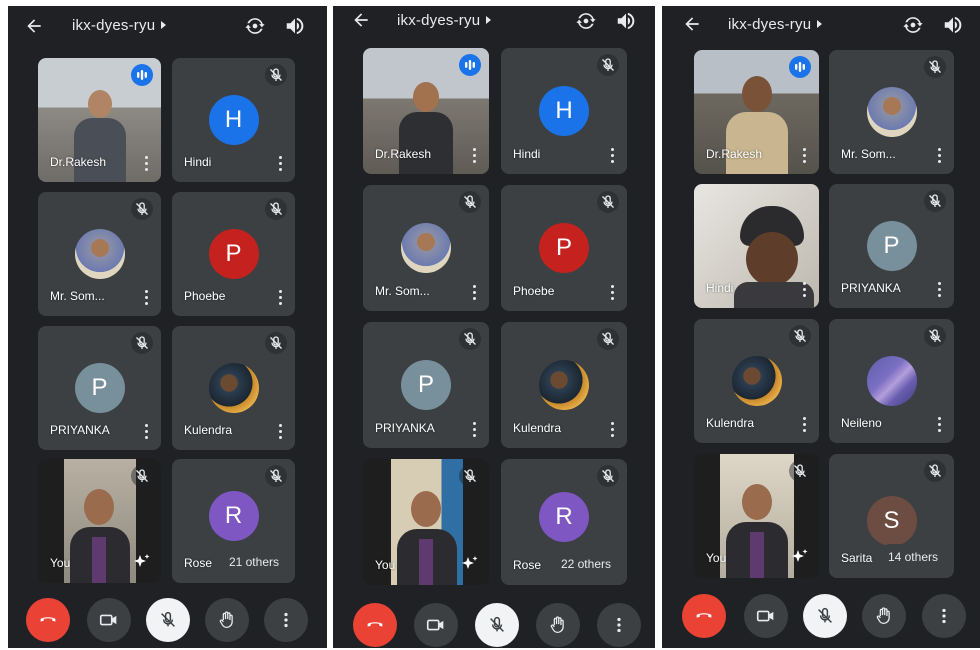 The height and width of the screenshot is (650, 980). Describe the element at coordinates (891, 381) in the screenshot. I see `participant-tile-neileno: Neileno` at that location.